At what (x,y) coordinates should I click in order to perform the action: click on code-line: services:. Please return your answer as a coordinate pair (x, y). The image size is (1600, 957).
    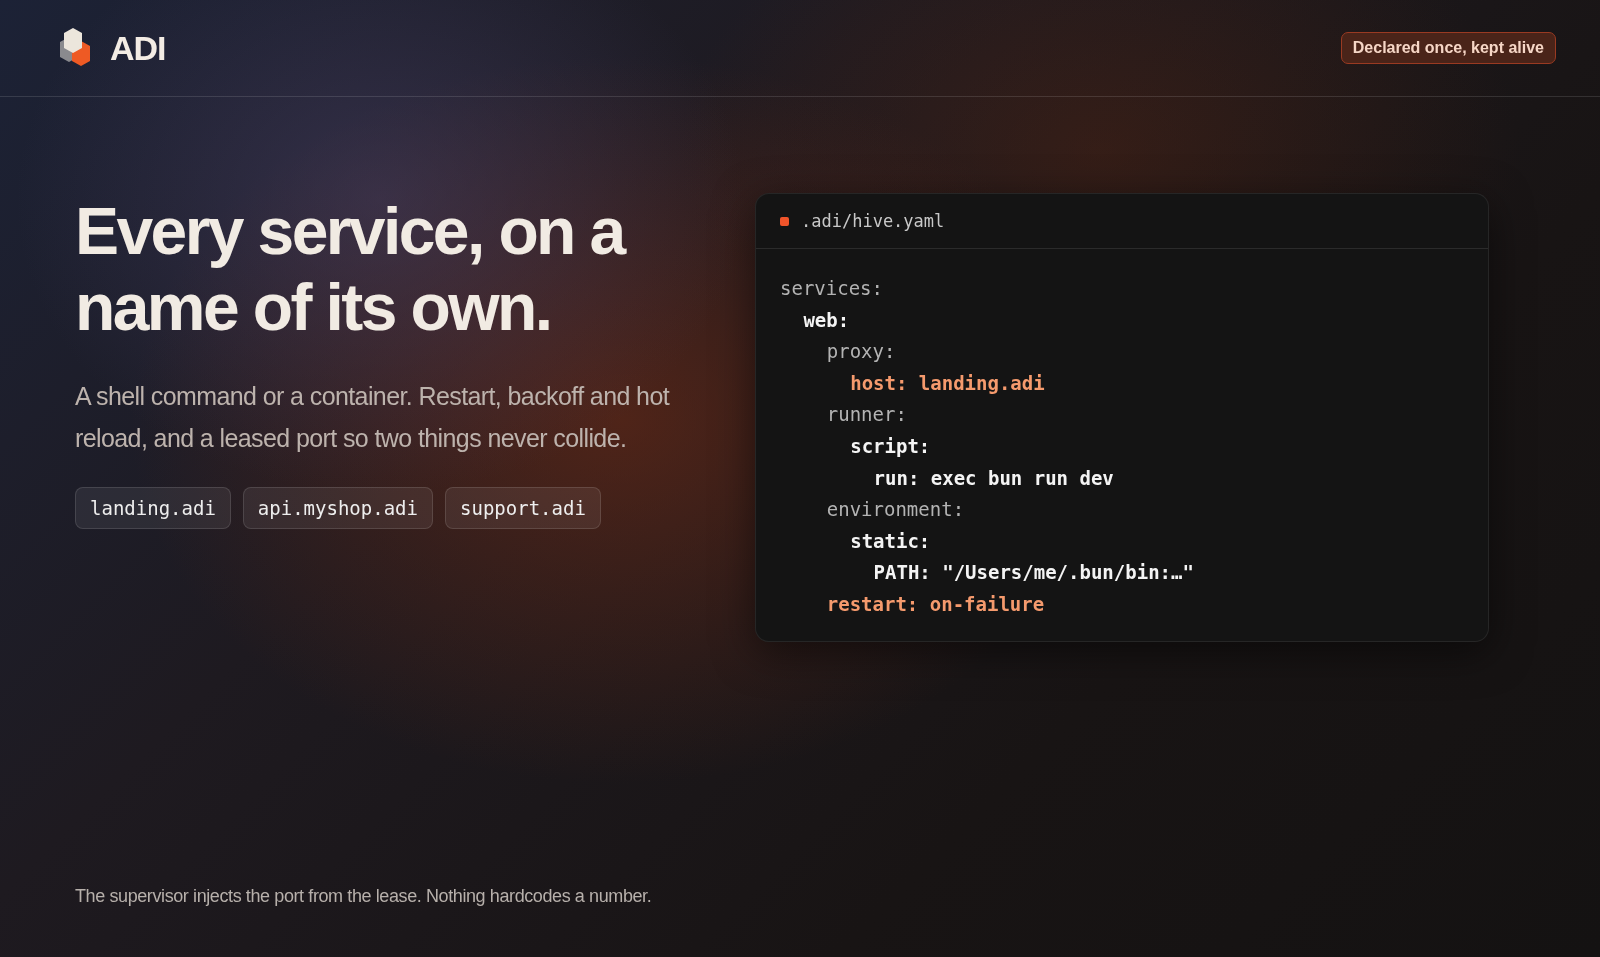
    Looking at the image, I should click on (831, 288).